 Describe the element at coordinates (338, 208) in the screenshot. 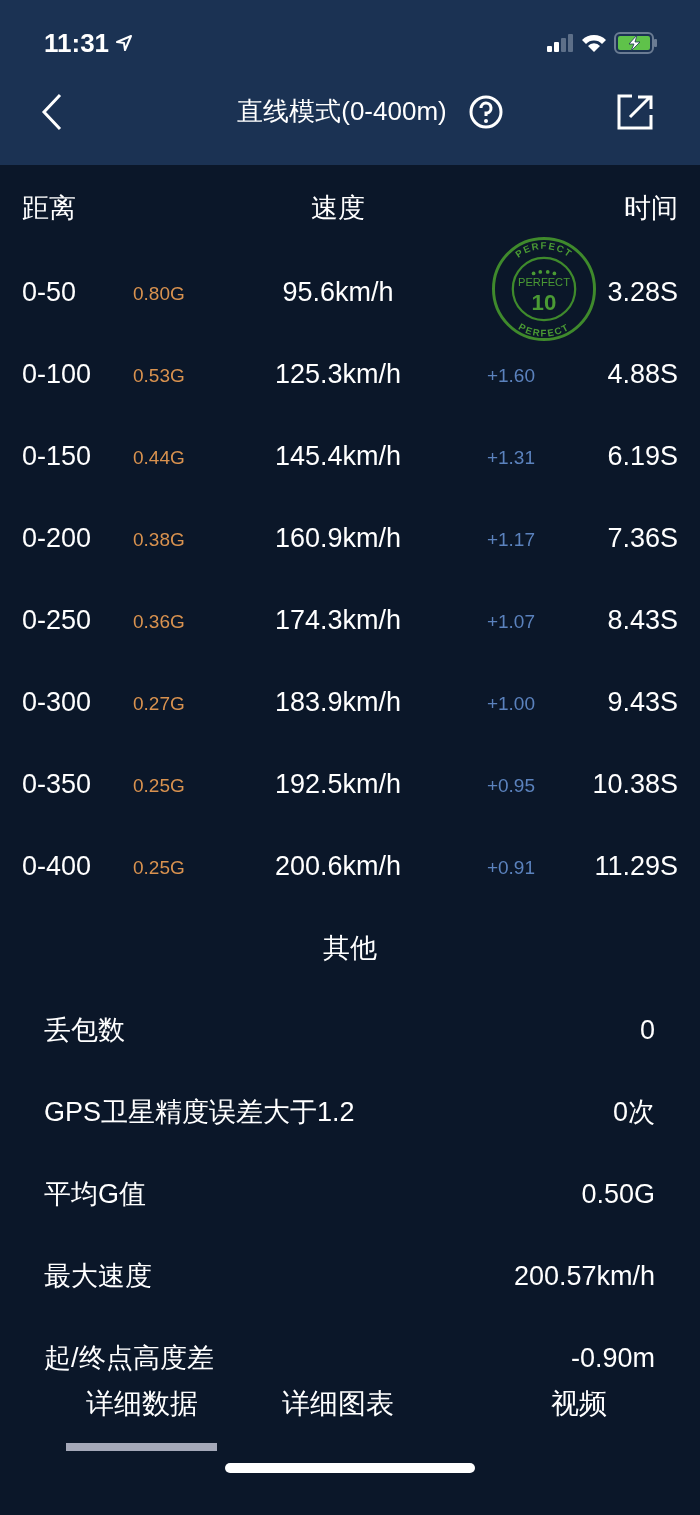

I see `column-header: 速度` at that location.